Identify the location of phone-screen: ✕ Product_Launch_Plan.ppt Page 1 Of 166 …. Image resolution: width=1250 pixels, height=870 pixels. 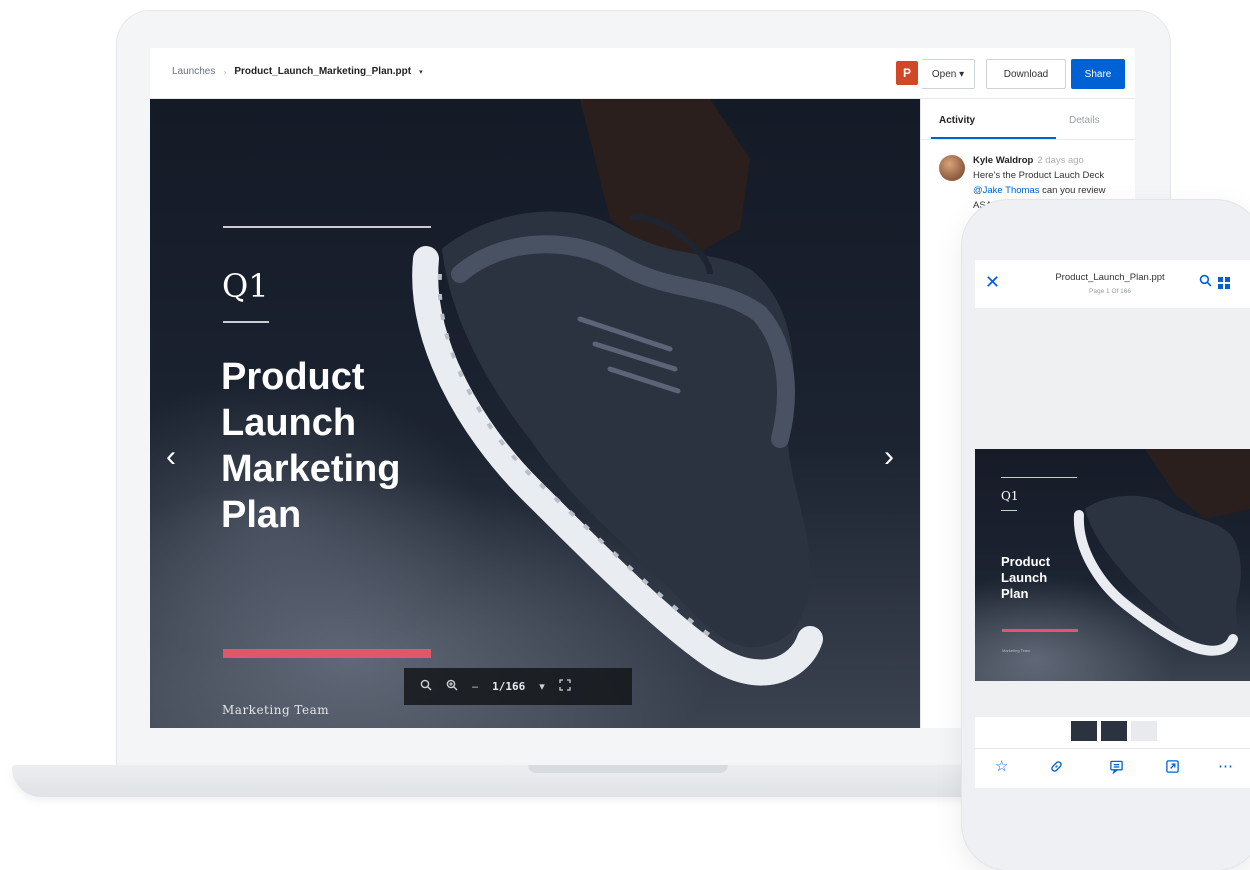
(1112, 524).